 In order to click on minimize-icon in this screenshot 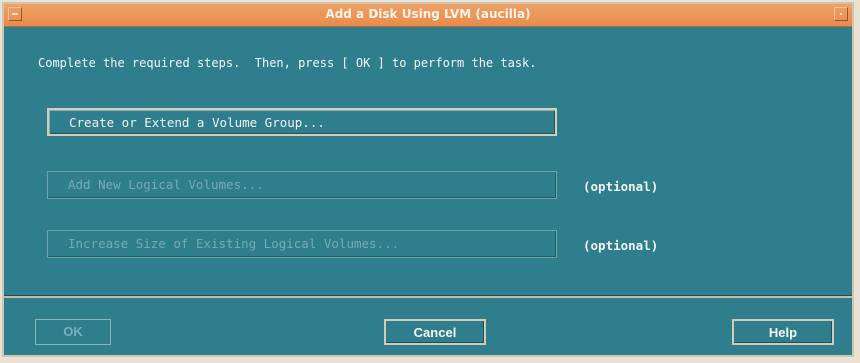, I will do `click(841, 14)`.